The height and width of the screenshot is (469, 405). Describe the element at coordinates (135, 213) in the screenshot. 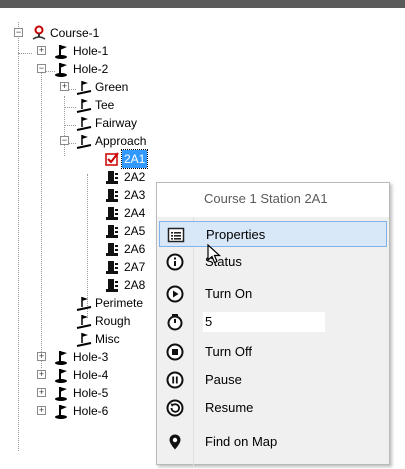

I see `tree-label: 2A4` at that location.